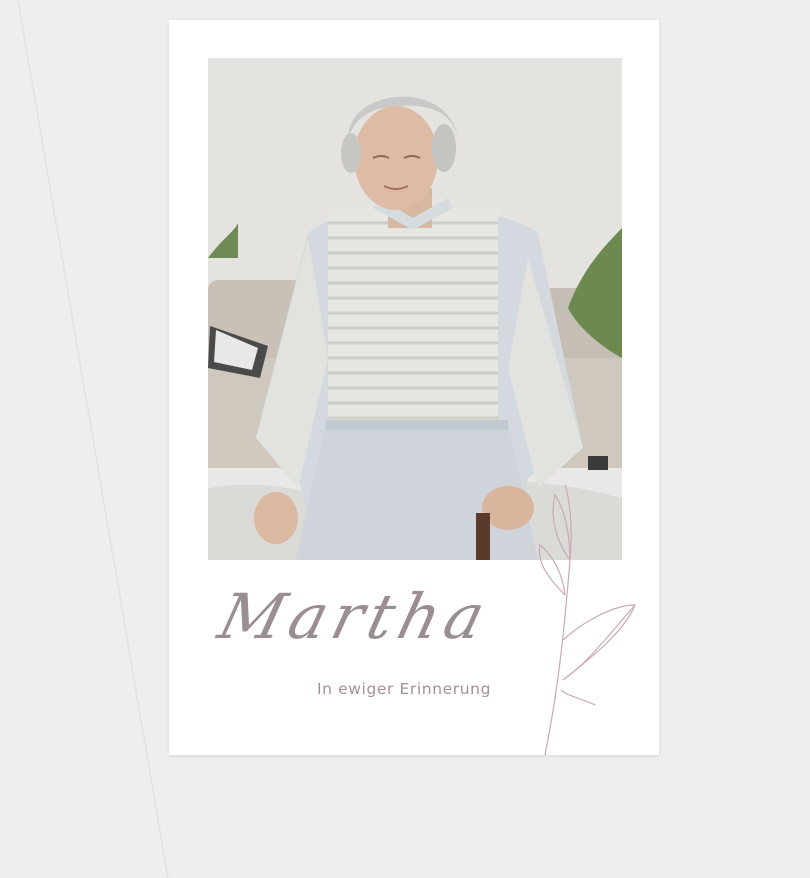  What do you see at coordinates (587, 620) in the screenshot?
I see `floral-line-illustration-icon` at bounding box center [587, 620].